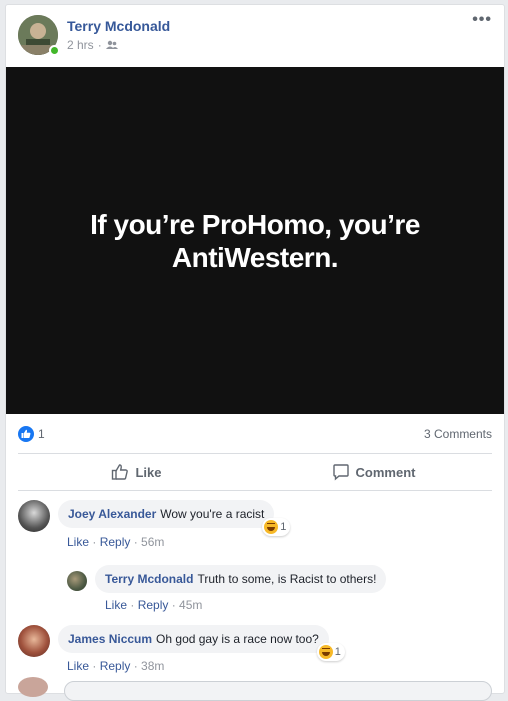 This screenshot has height=701, width=508. I want to click on comment-actions: Like · Reply · 56m, so click(116, 542).